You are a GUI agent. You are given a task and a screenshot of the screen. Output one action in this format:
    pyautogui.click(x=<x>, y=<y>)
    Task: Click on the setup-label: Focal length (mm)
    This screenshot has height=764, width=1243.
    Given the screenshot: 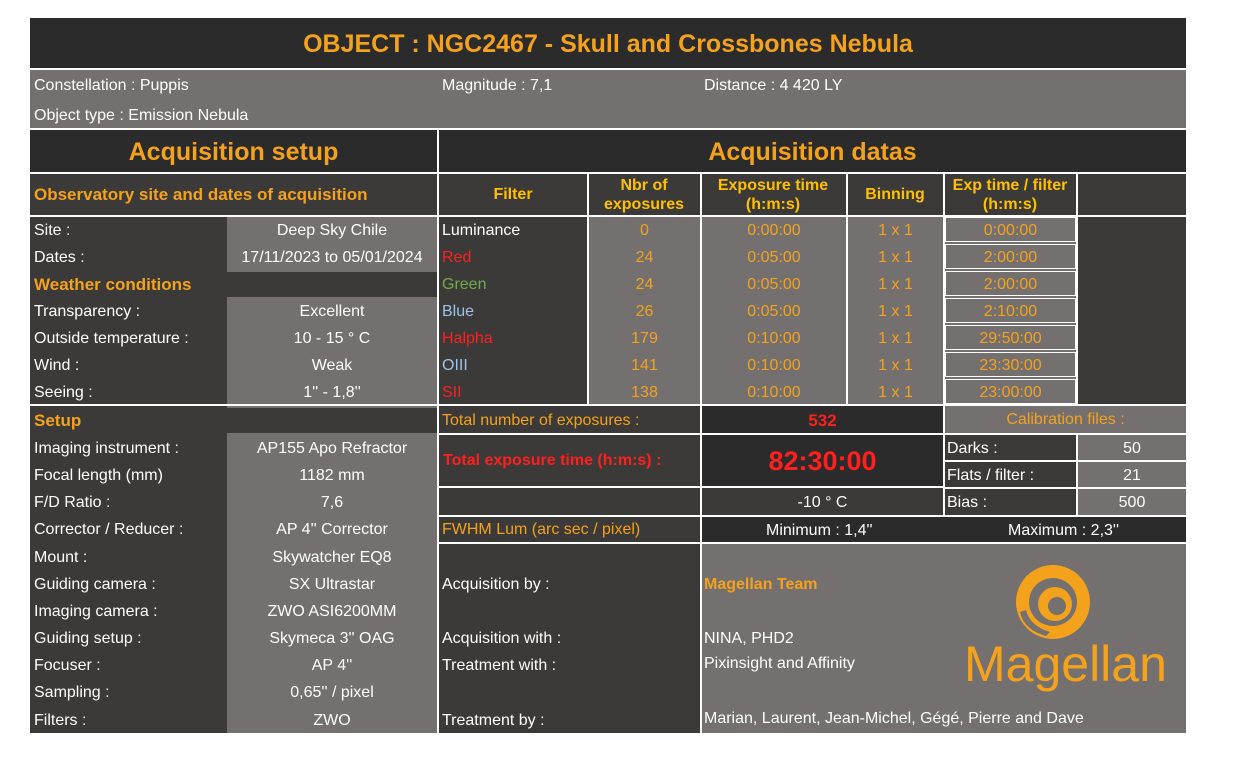 What is the action you would take?
    pyautogui.click(x=98, y=475)
    